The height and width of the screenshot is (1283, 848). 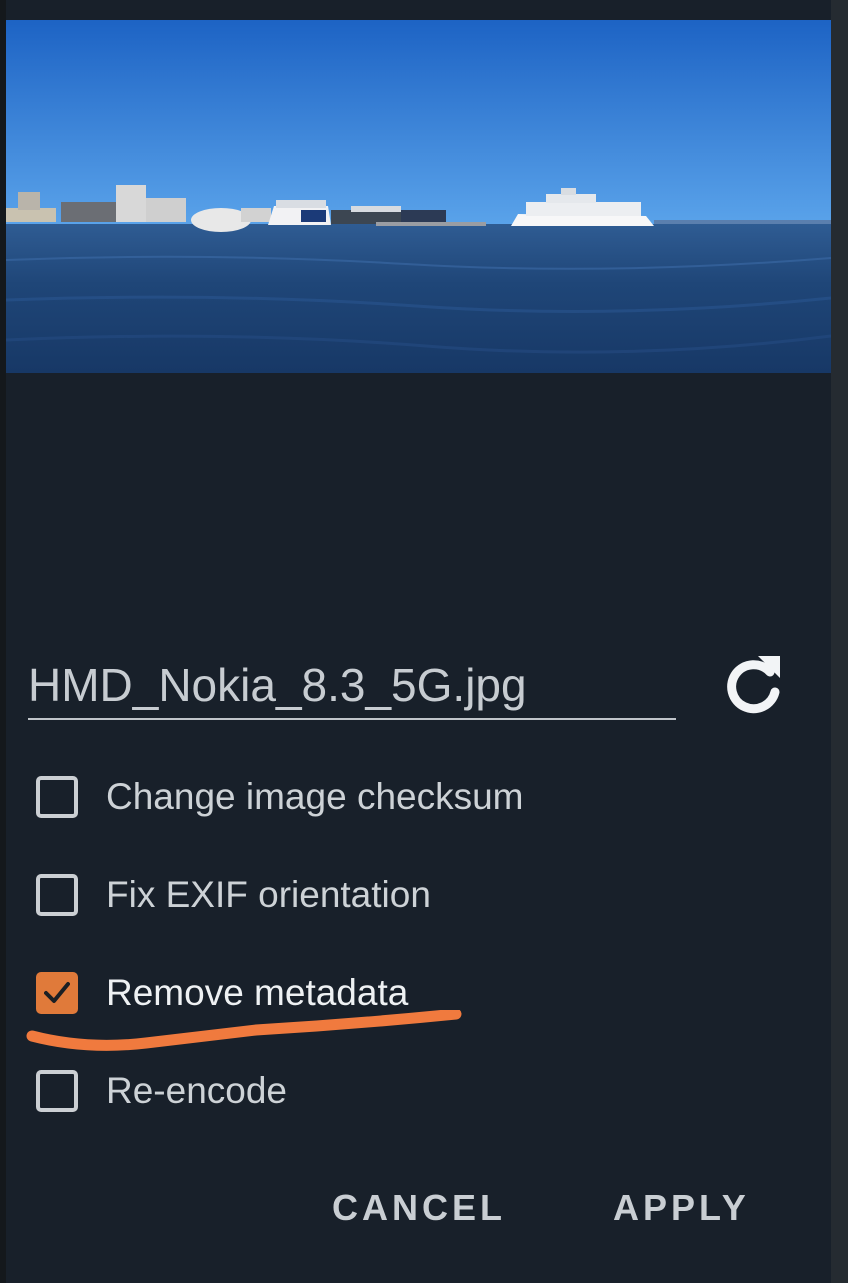 I want to click on refresh-icon, so click(x=753, y=685).